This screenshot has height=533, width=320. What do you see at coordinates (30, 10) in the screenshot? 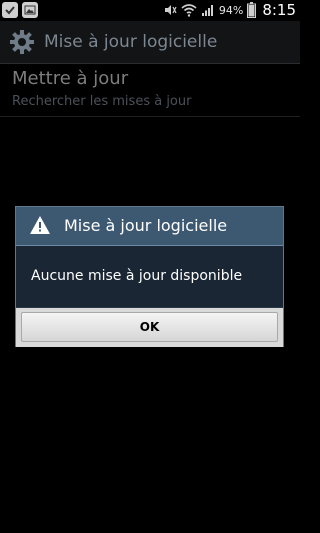
I see `image-icon` at bounding box center [30, 10].